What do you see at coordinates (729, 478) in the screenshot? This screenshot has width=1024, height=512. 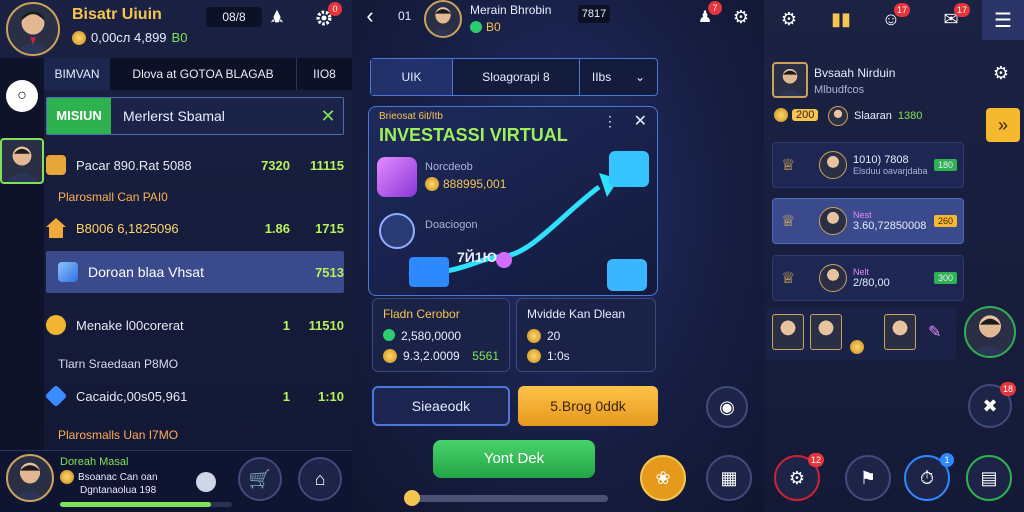 I see `bag-icon: ▦` at bounding box center [729, 478].